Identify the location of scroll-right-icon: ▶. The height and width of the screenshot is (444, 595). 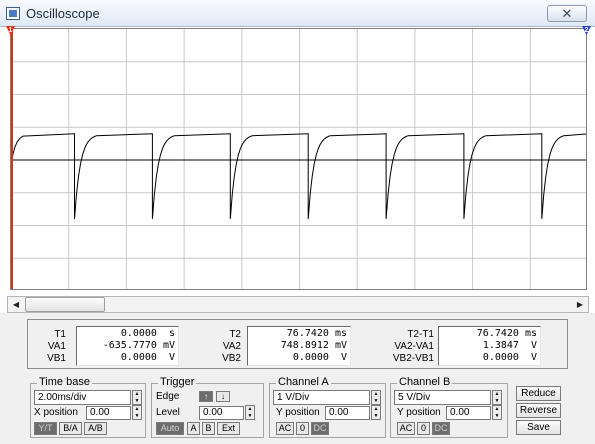
(580, 304).